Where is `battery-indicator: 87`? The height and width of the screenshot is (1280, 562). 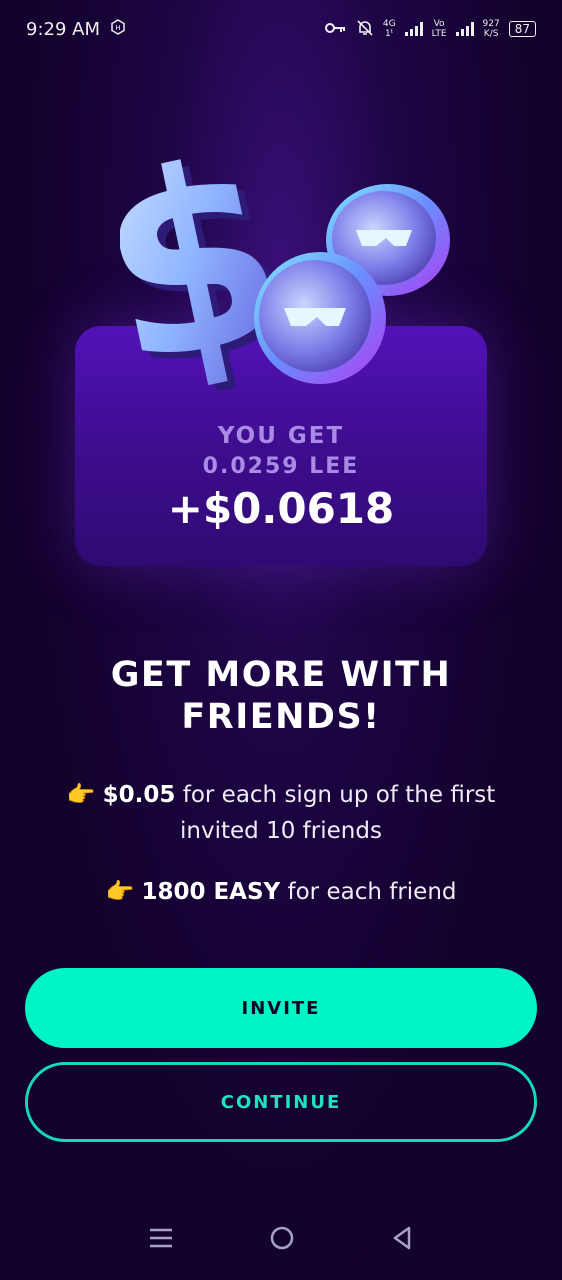 battery-indicator: 87 is located at coordinates (522, 29).